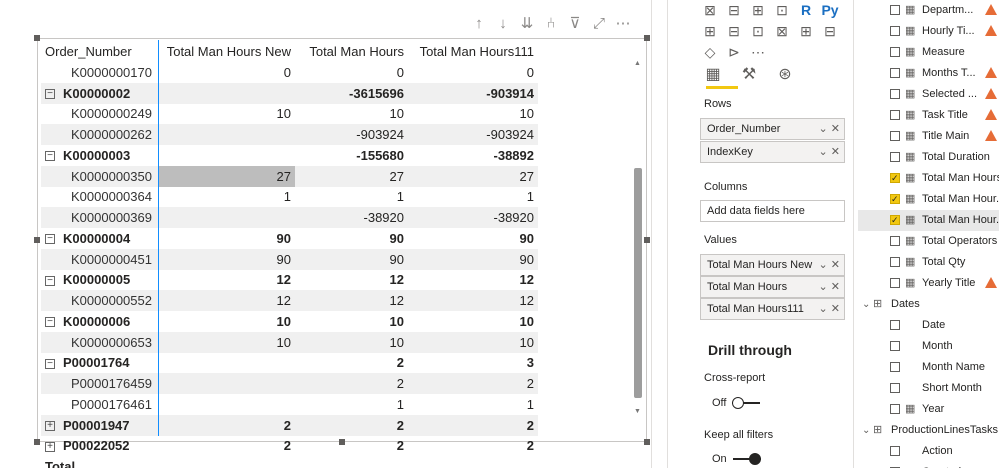  I want to click on field-item: ▦ Title Main, so click(928, 136).